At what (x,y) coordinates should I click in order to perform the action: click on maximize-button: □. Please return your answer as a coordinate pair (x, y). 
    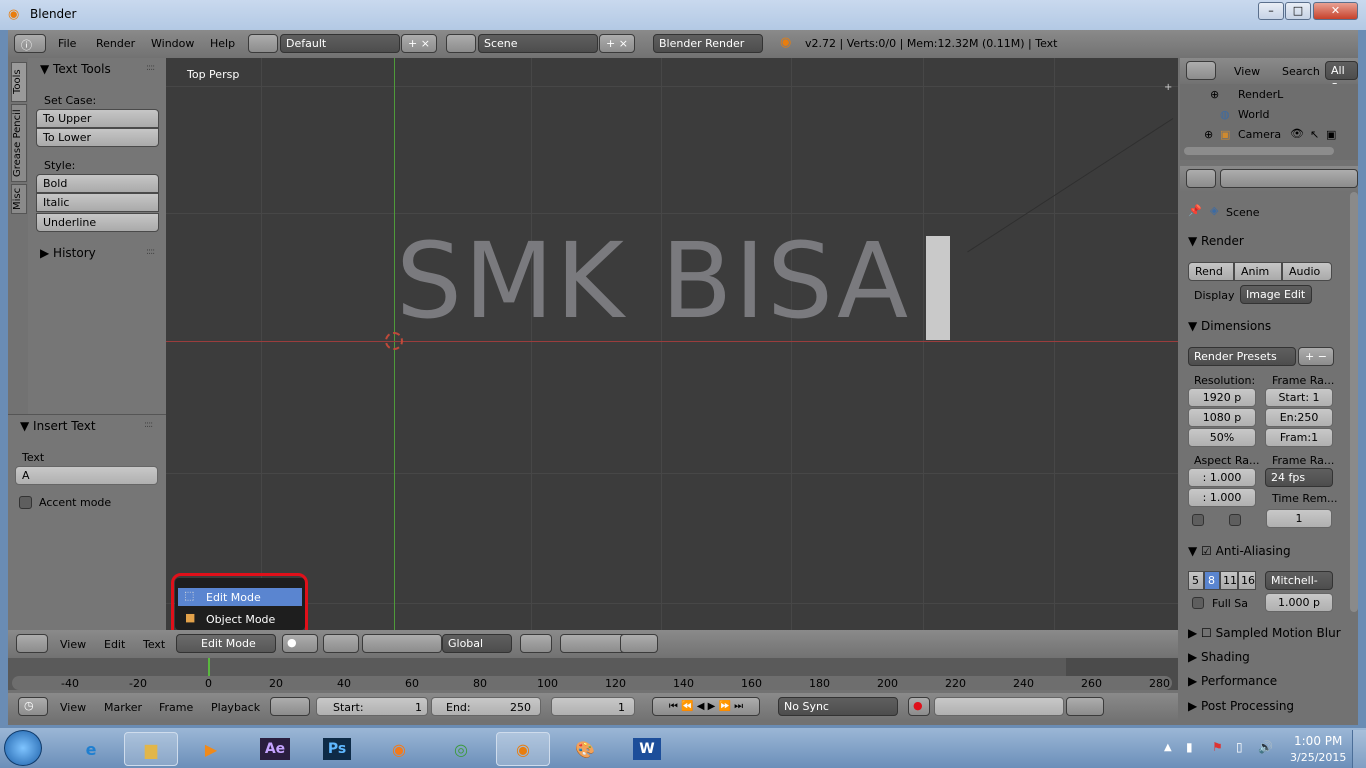
    Looking at the image, I should click on (1298, 11).